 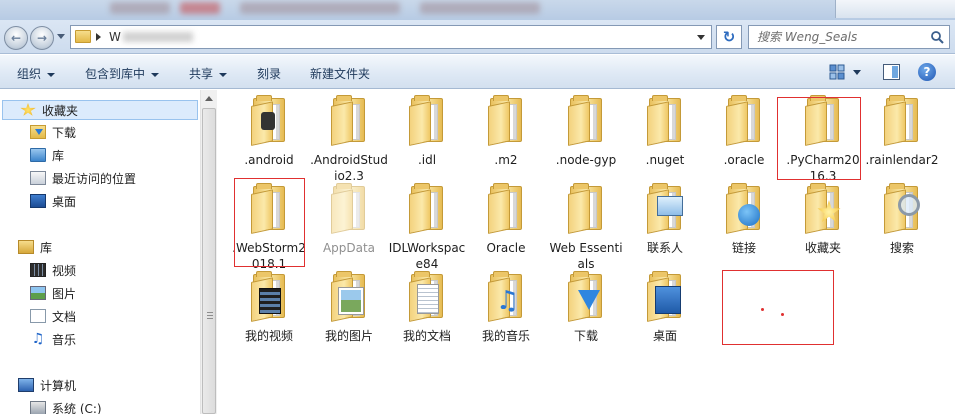 I want to click on navigation-scrollbar, so click(x=208, y=252).